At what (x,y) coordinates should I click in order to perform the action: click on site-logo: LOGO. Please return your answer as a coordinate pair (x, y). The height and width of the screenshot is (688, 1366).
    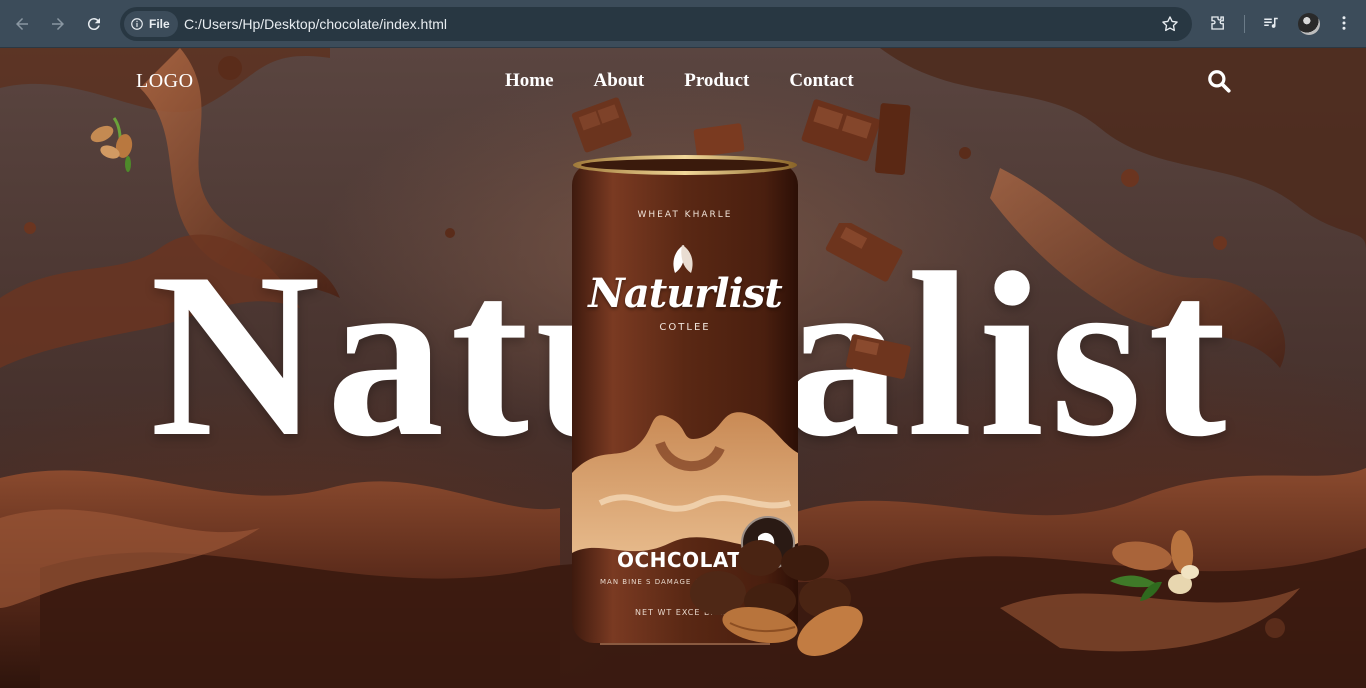
    Looking at the image, I should click on (165, 81).